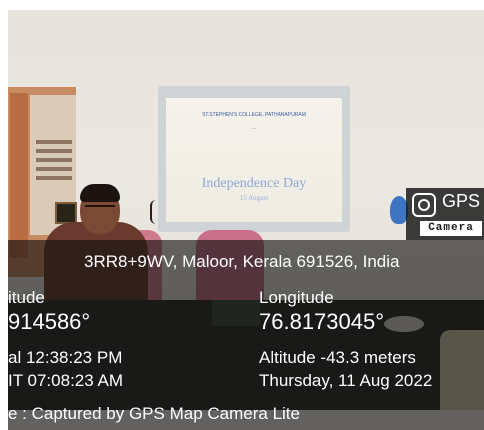  I want to click on person-hair, so click(100, 193).